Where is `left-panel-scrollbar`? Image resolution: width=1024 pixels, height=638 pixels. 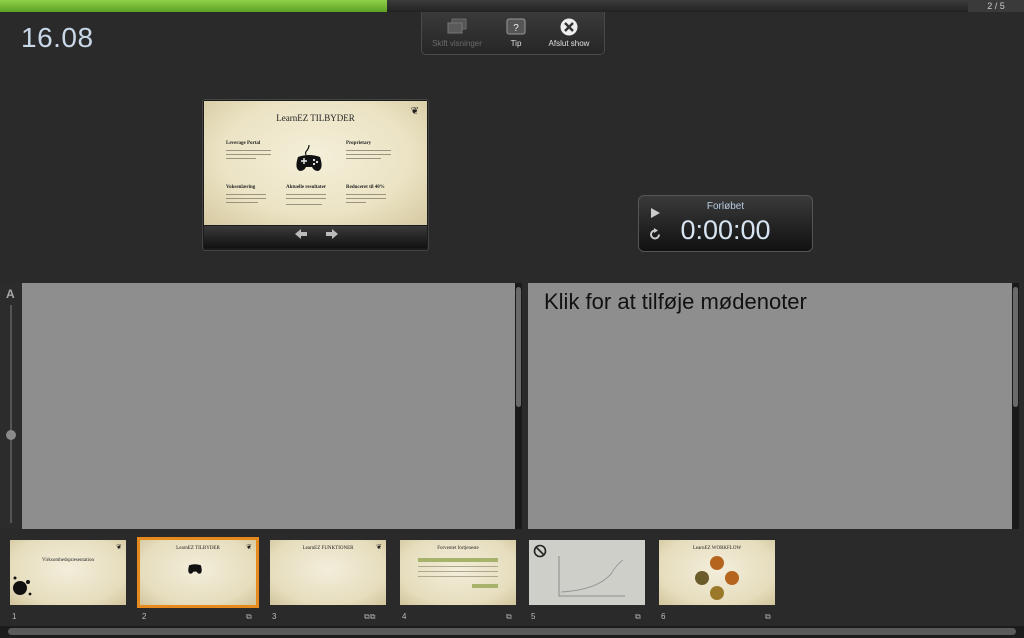
left-panel-scrollbar is located at coordinates (518, 406).